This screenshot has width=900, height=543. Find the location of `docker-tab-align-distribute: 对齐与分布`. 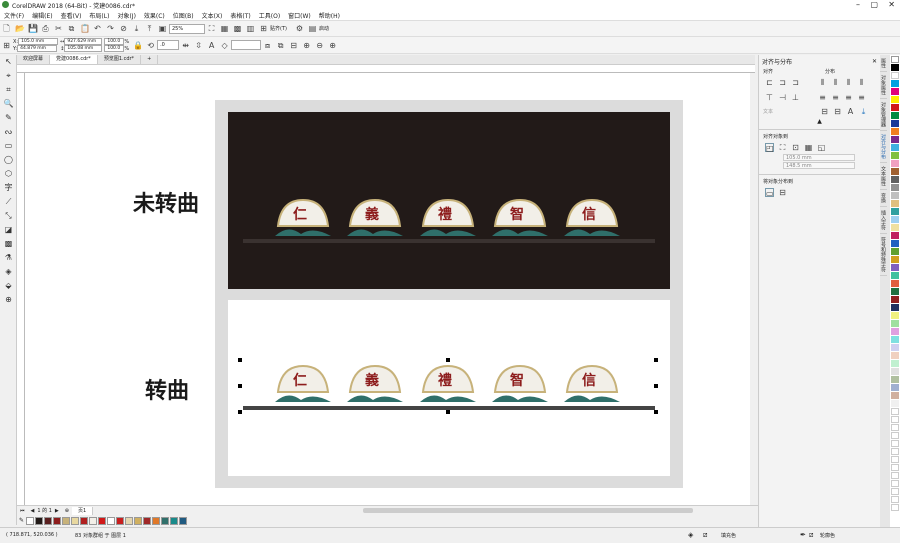

docker-tab-align-distribute: 对齐与分布 is located at coordinates (883, 147).